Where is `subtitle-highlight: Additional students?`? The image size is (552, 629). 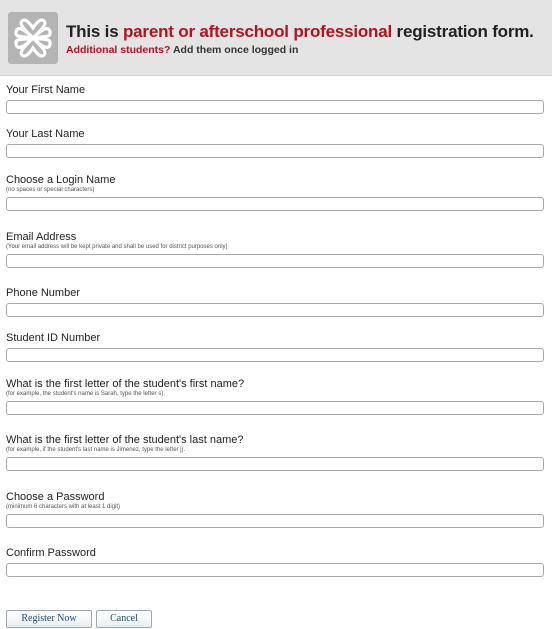 subtitle-highlight: Additional students? is located at coordinates (118, 50).